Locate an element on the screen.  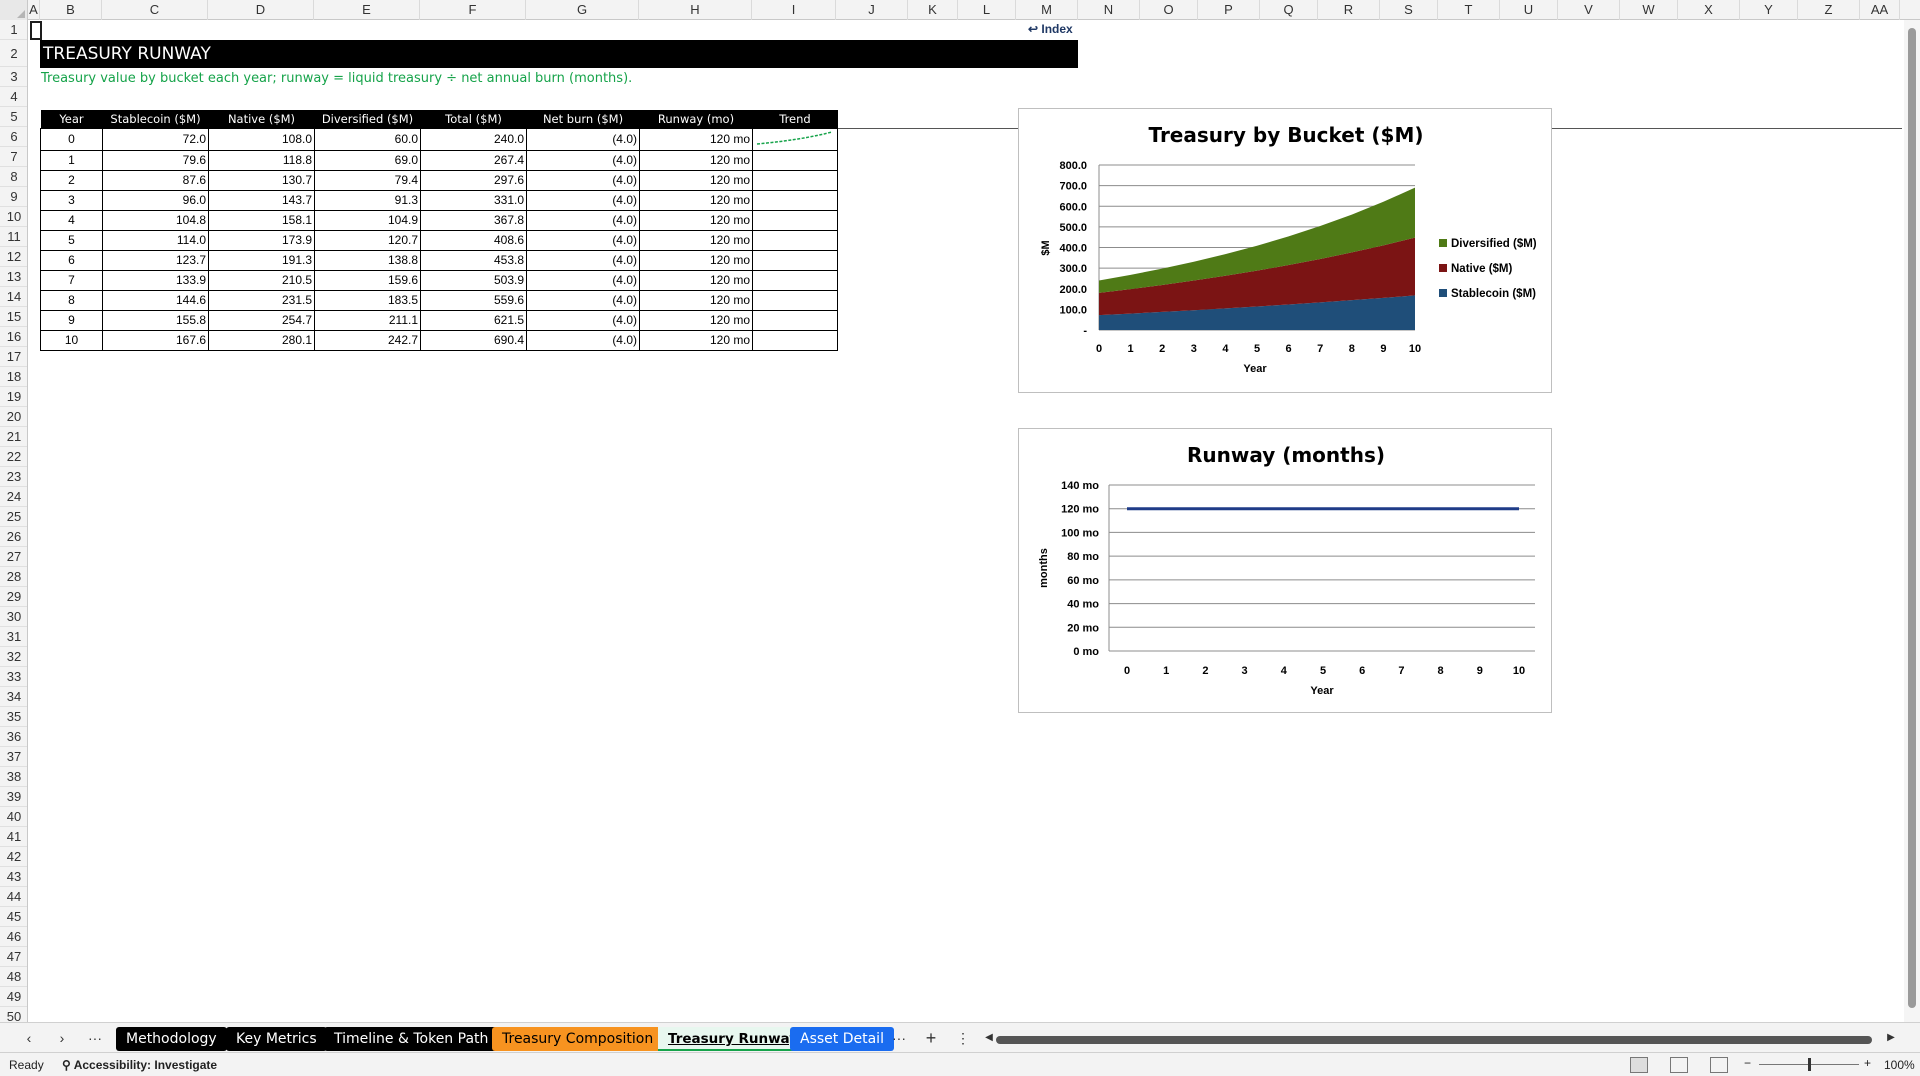
table-cell: 621.5 is located at coordinates (473, 320).